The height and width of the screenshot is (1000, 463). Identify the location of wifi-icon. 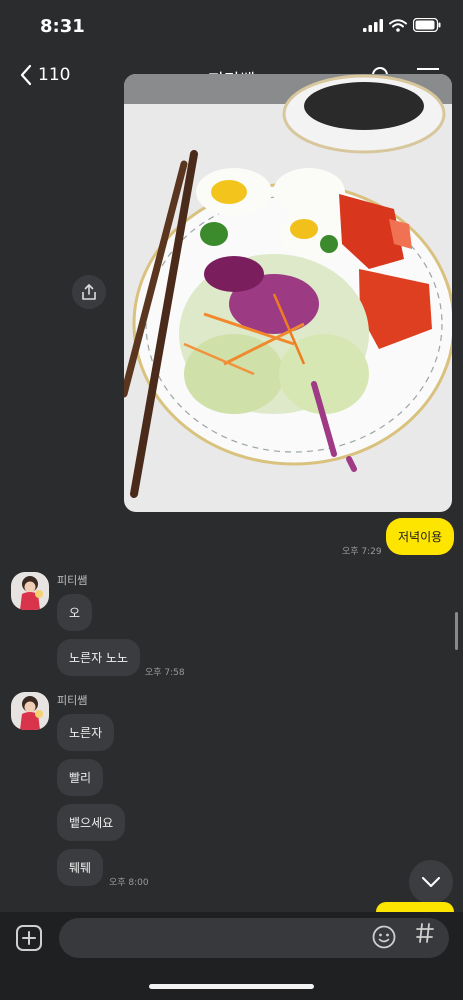
(398, 25).